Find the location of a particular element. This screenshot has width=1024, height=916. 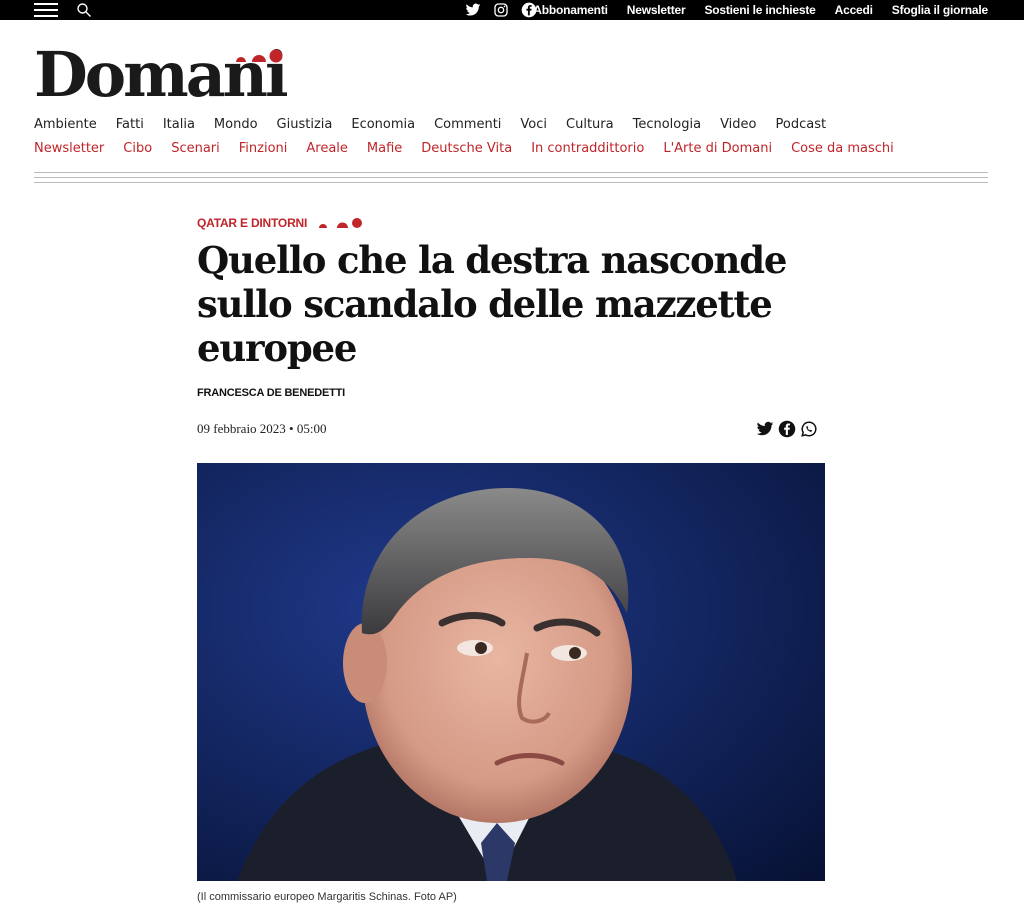

link-abbonamenti: Abbonamenti is located at coordinates (570, 10).